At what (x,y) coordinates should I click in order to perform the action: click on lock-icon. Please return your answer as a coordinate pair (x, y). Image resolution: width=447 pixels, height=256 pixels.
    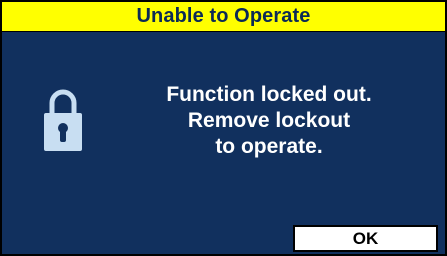
    Looking at the image, I should click on (63, 118).